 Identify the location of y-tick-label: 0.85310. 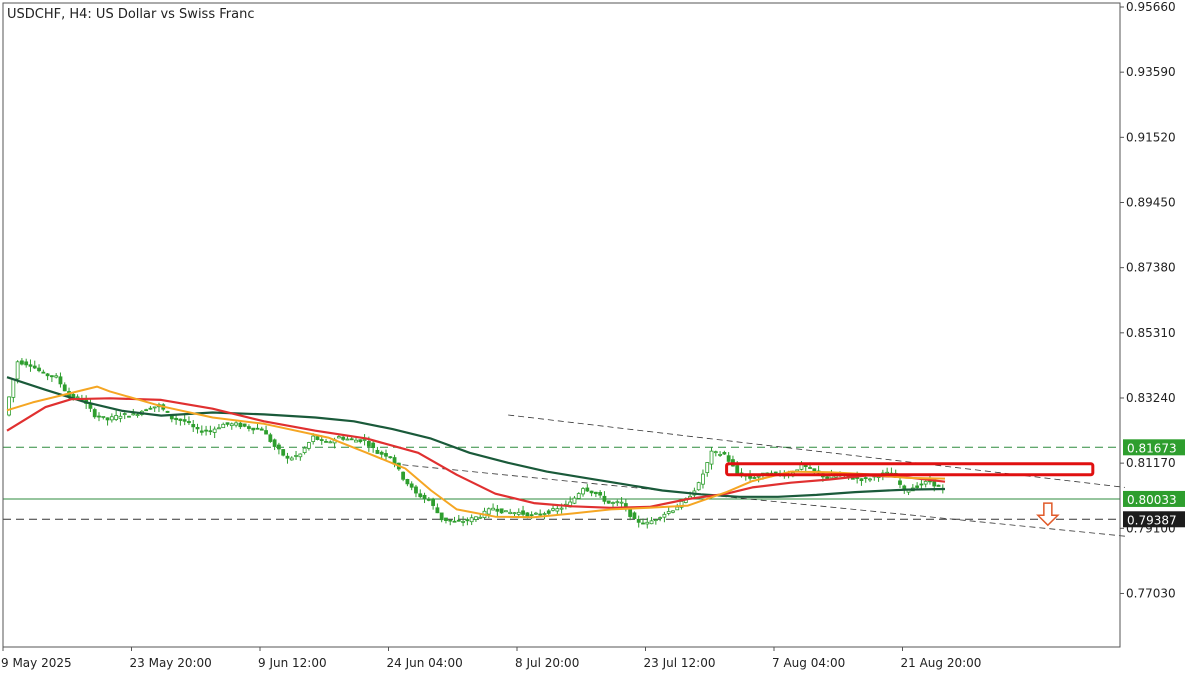
(1151, 333).